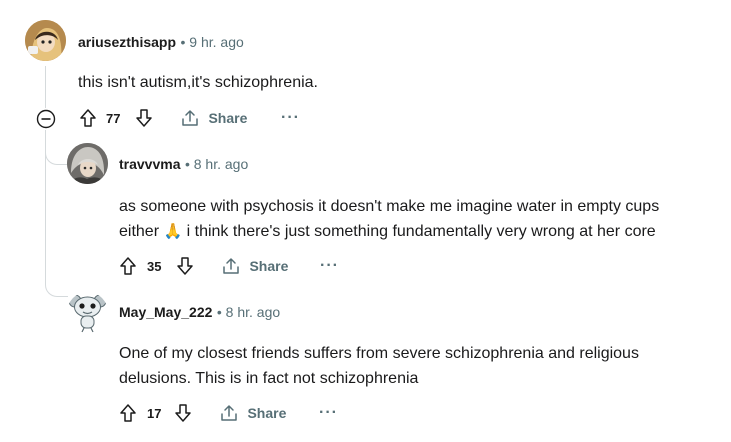 This screenshot has height=442, width=731. I want to click on username: May_May_222, so click(165, 312).